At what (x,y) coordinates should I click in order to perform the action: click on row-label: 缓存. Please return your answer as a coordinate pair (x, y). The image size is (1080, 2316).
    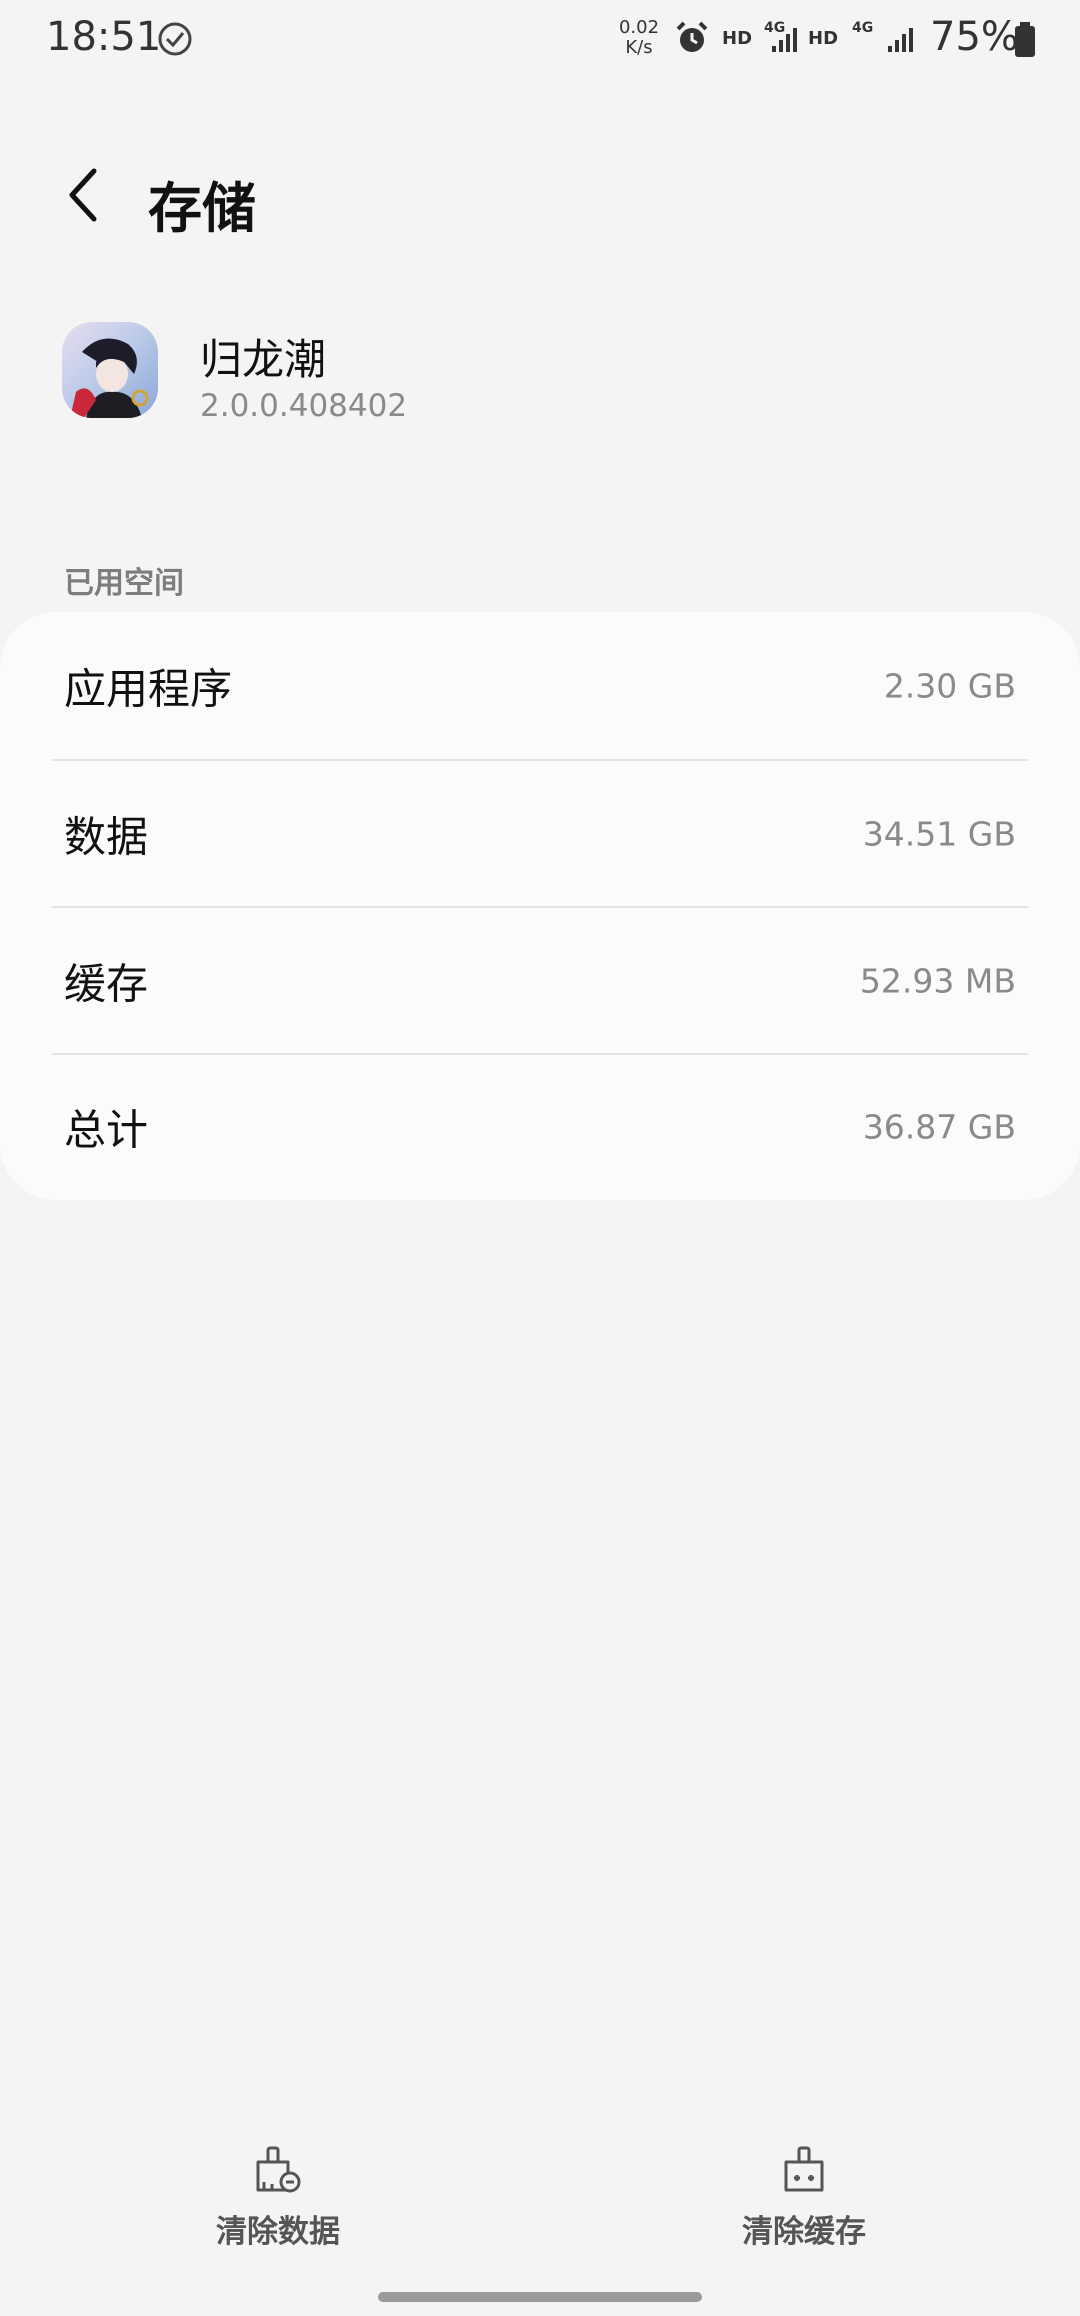
    Looking at the image, I should click on (106, 983).